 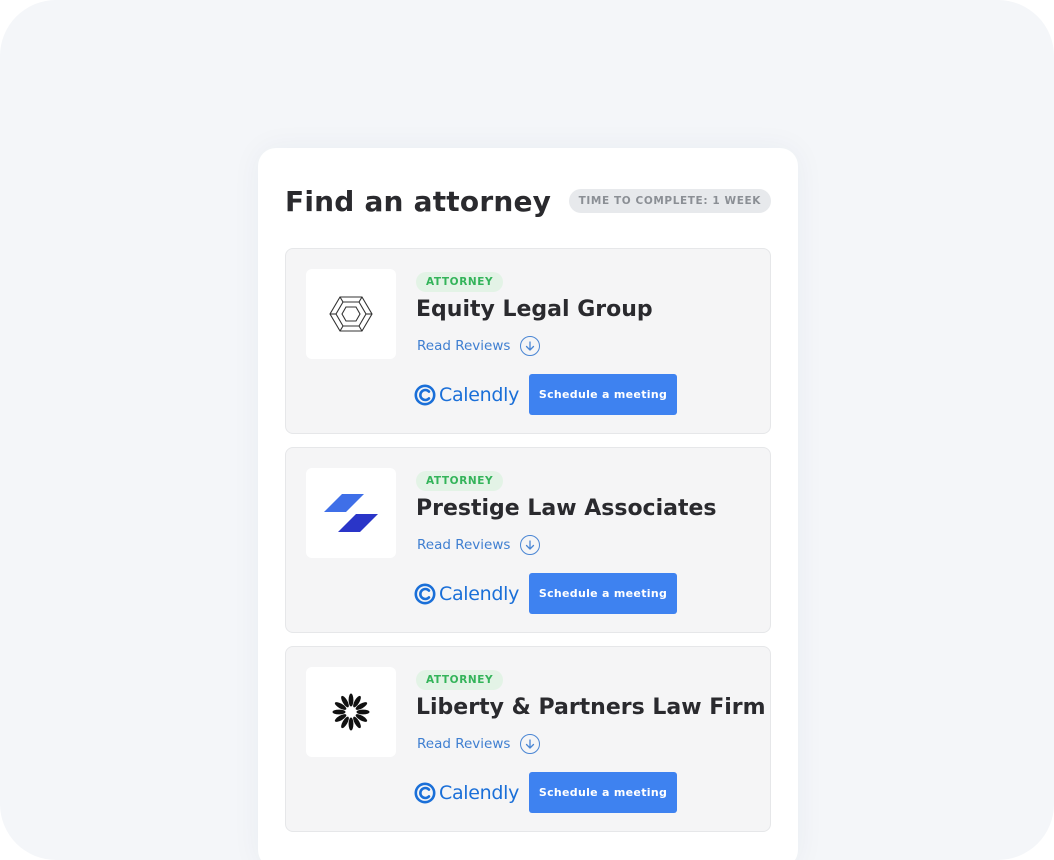 What do you see at coordinates (418, 201) in the screenshot?
I see `page-title: Find an attorney` at bounding box center [418, 201].